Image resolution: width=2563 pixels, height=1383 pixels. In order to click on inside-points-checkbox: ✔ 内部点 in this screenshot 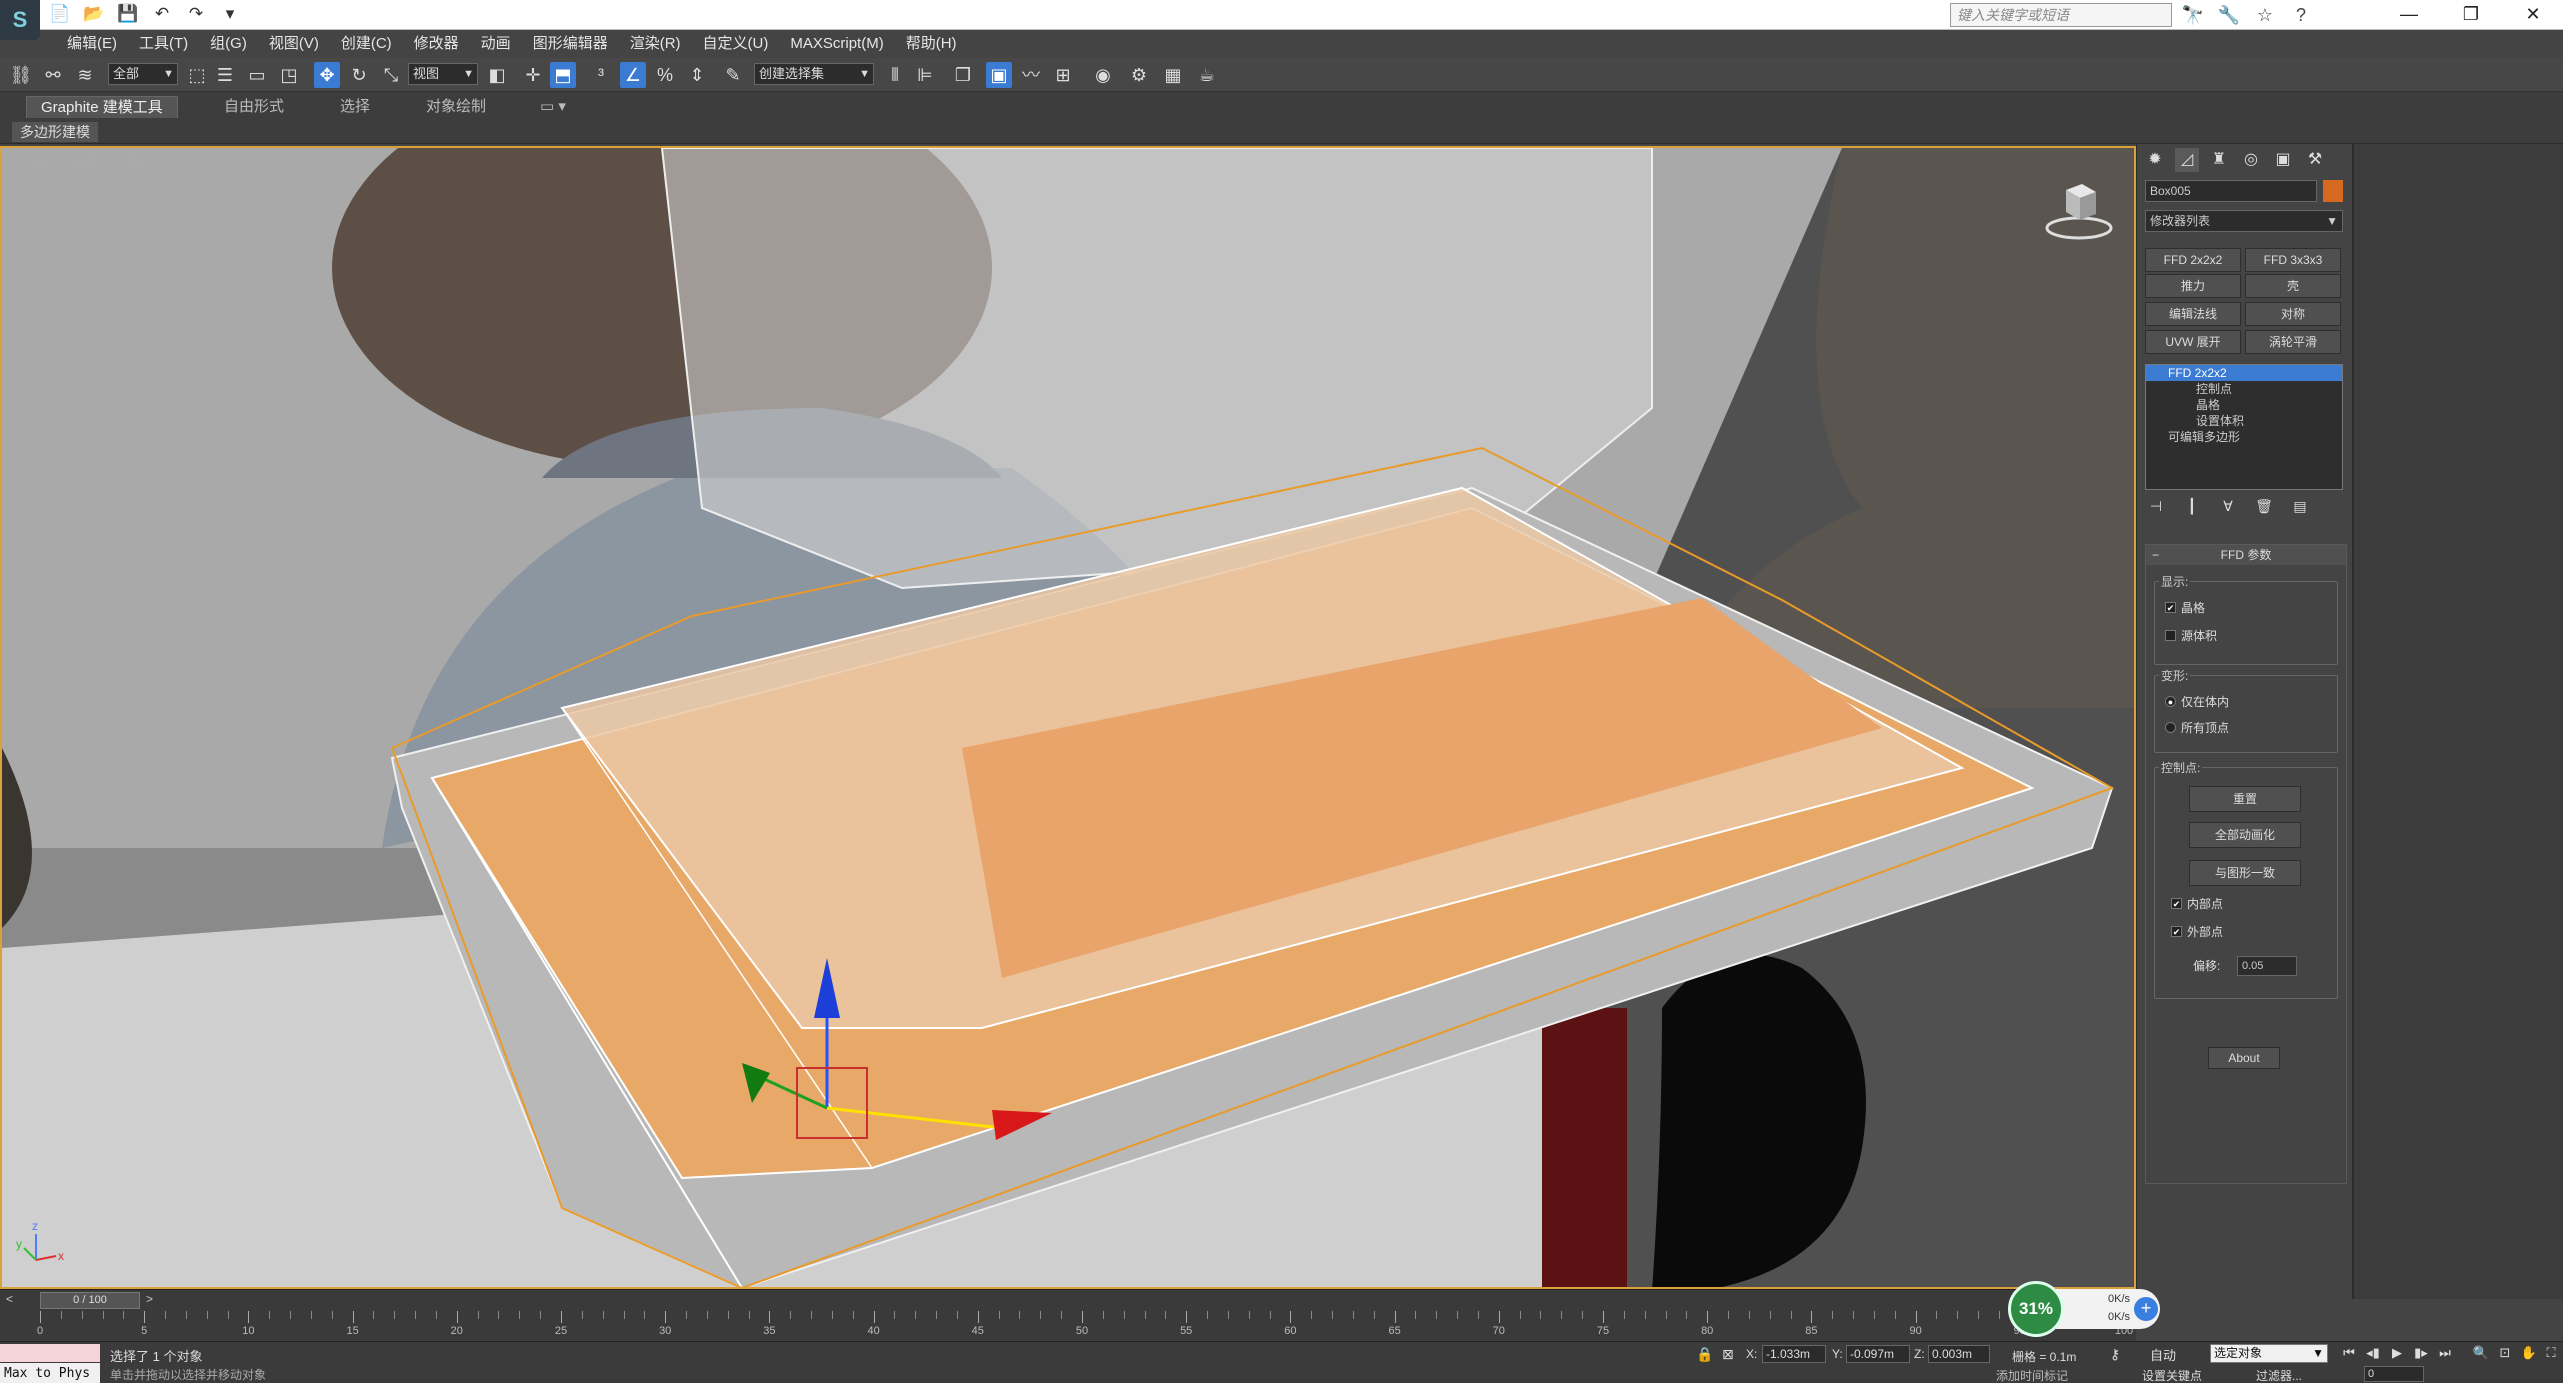, I will do `click(2197, 904)`.